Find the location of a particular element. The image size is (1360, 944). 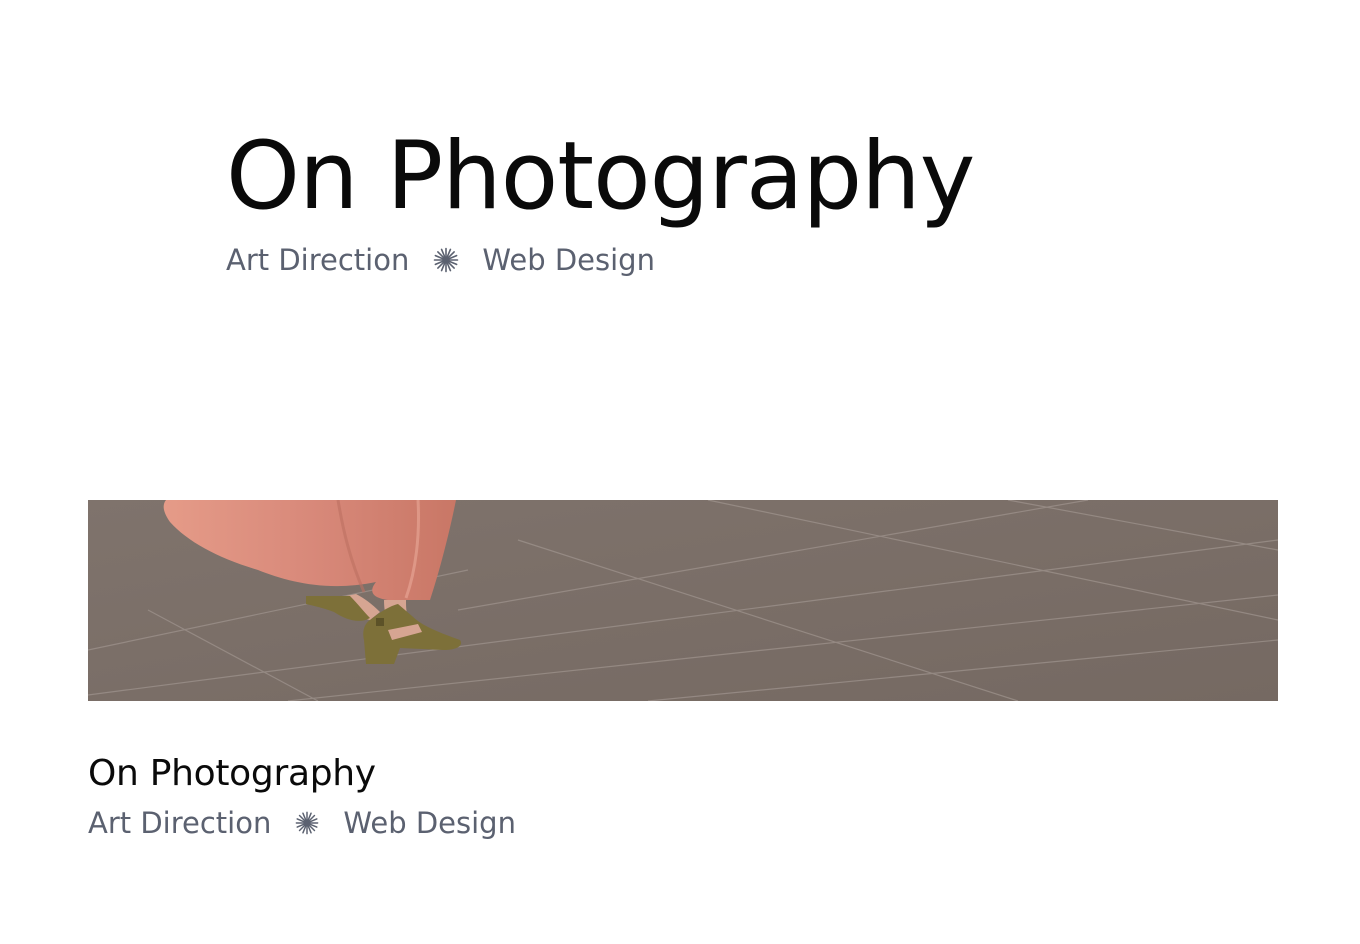

project-tags: Art Direction Web Design is located at coordinates (600, 260).